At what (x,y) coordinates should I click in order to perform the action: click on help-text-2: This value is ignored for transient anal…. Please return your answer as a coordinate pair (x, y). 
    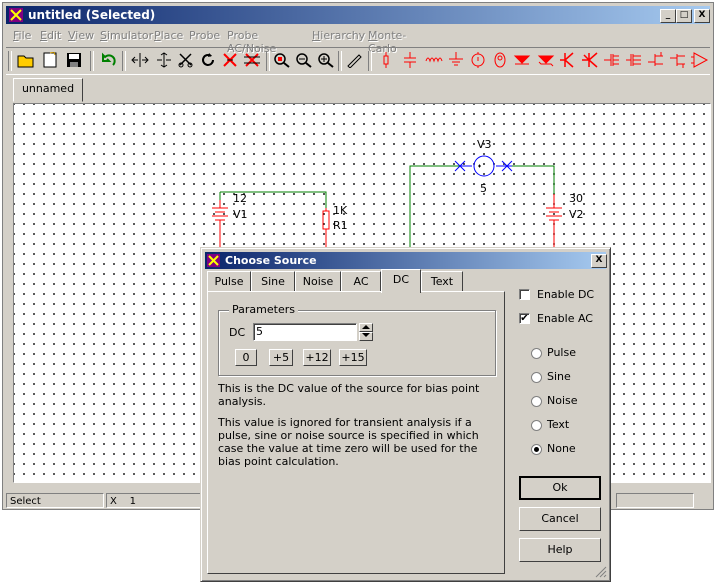
    Looking at the image, I should click on (348, 442).